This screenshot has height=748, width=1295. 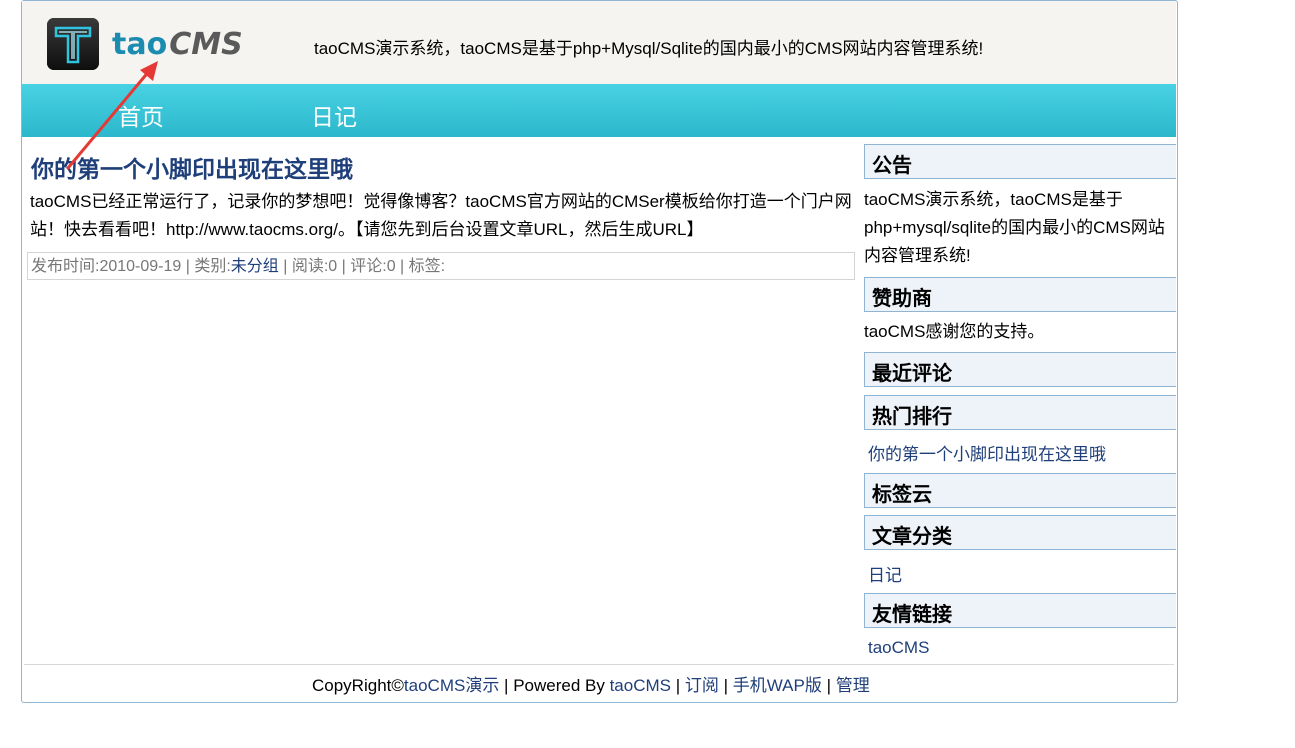 What do you see at coordinates (1020, 294) in the screenshot?
I see `sidebar-sponsor-header: 赞助商` at bounding box center [1020, 294].